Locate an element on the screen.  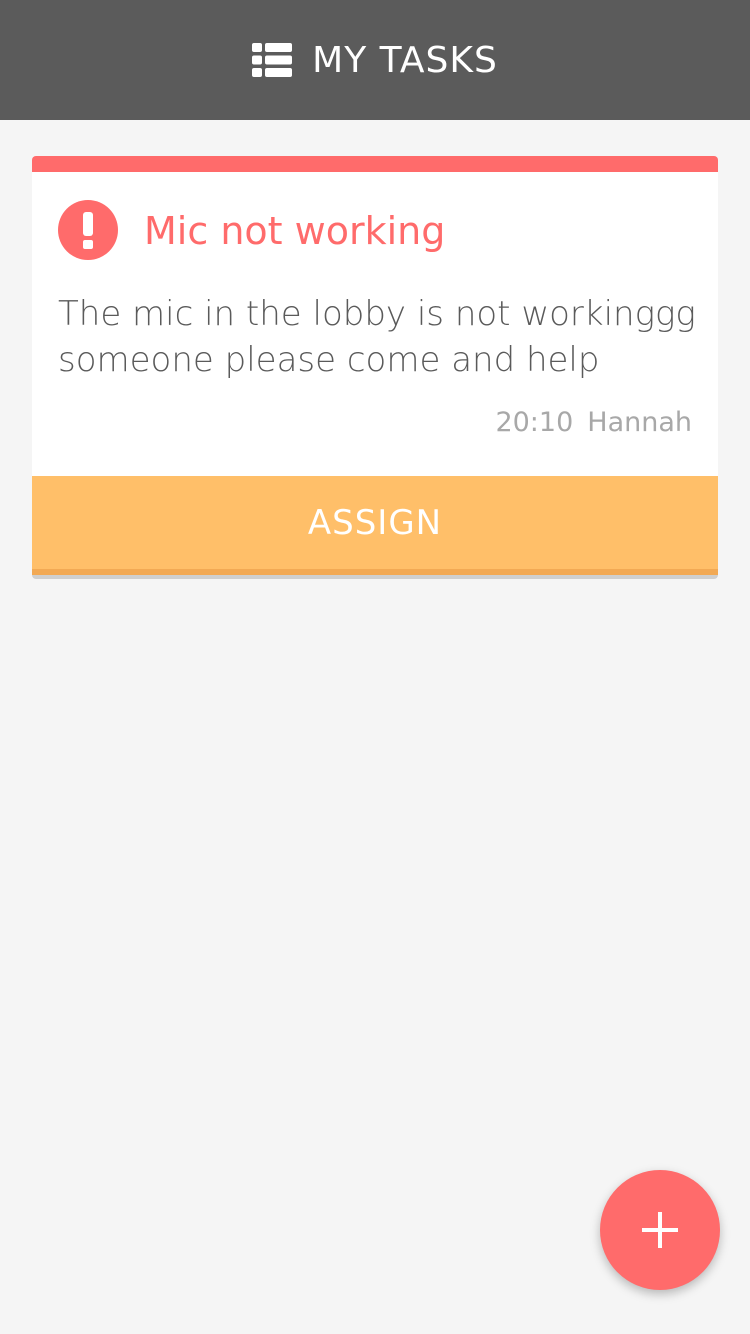
page-title: MY TASKS is located at coordinates (405, 60).